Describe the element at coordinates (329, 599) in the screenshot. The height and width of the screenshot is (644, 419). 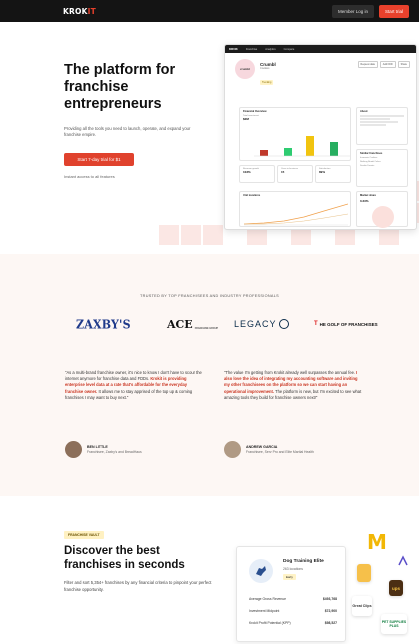
I see `metric-value: $493,768` at that location.